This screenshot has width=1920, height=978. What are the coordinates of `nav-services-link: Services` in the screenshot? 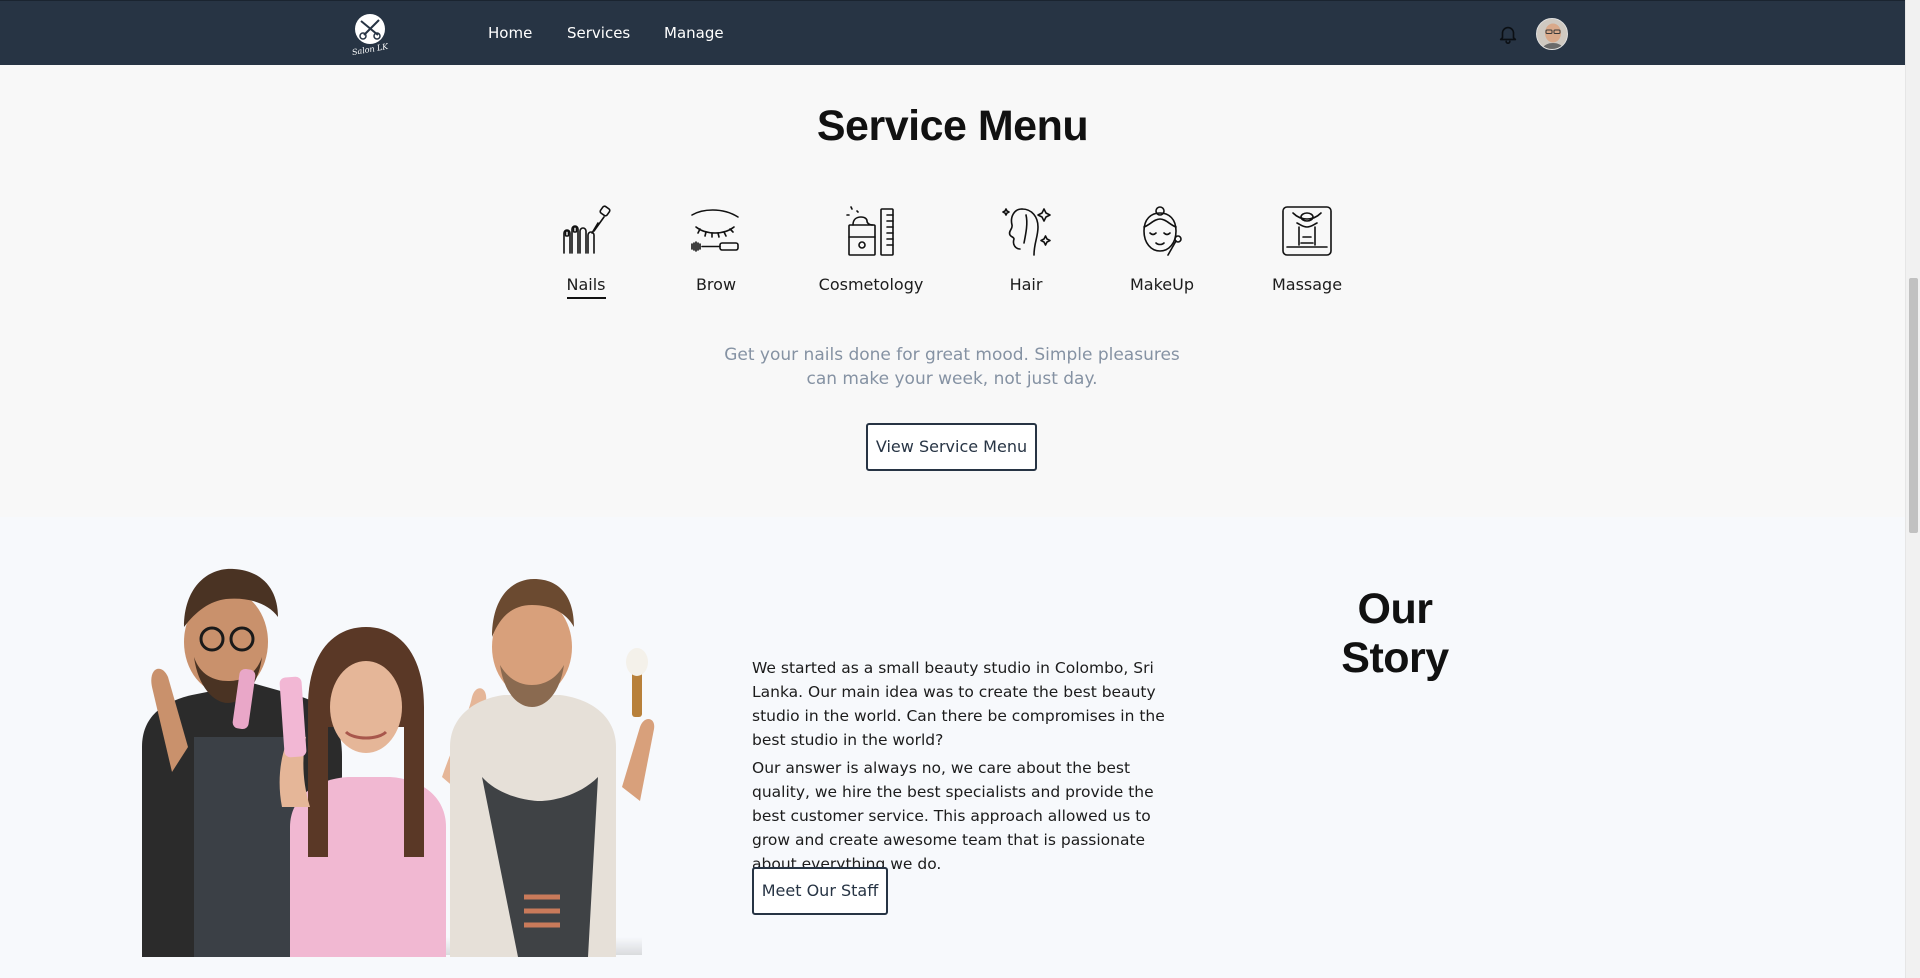 It's located at (598, 33).